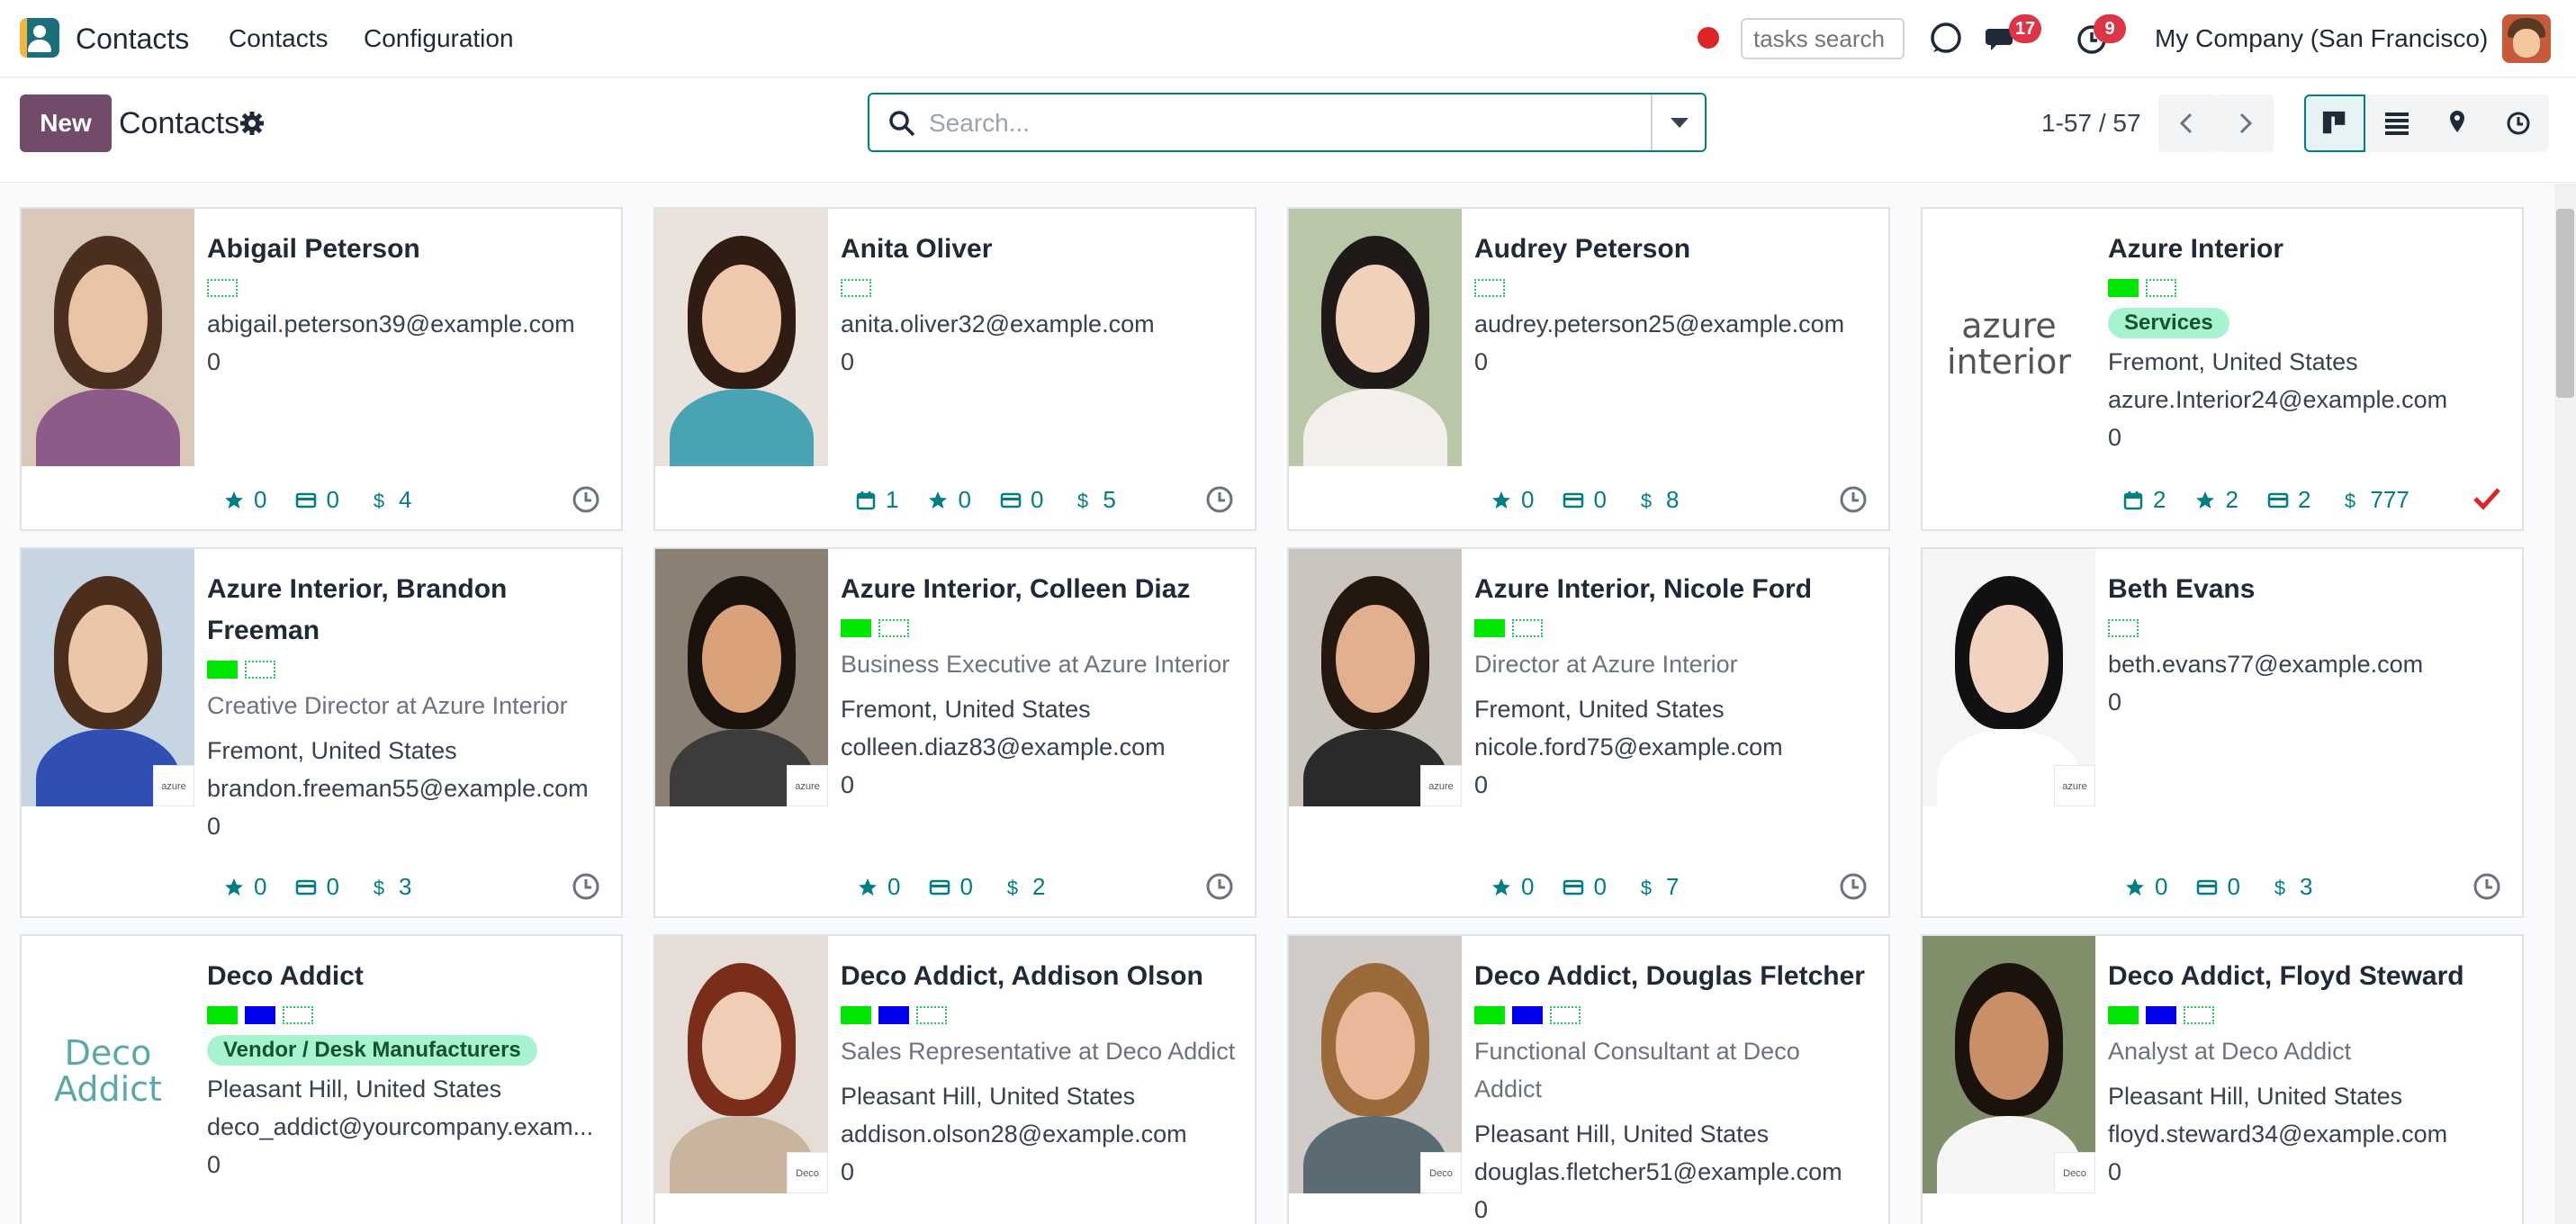 The width and height of the screenshot is (2576, 1224). Describe the element at coordinates (279, 38) in the screenshot. I see `menu-contacts: Contacts` at that location.